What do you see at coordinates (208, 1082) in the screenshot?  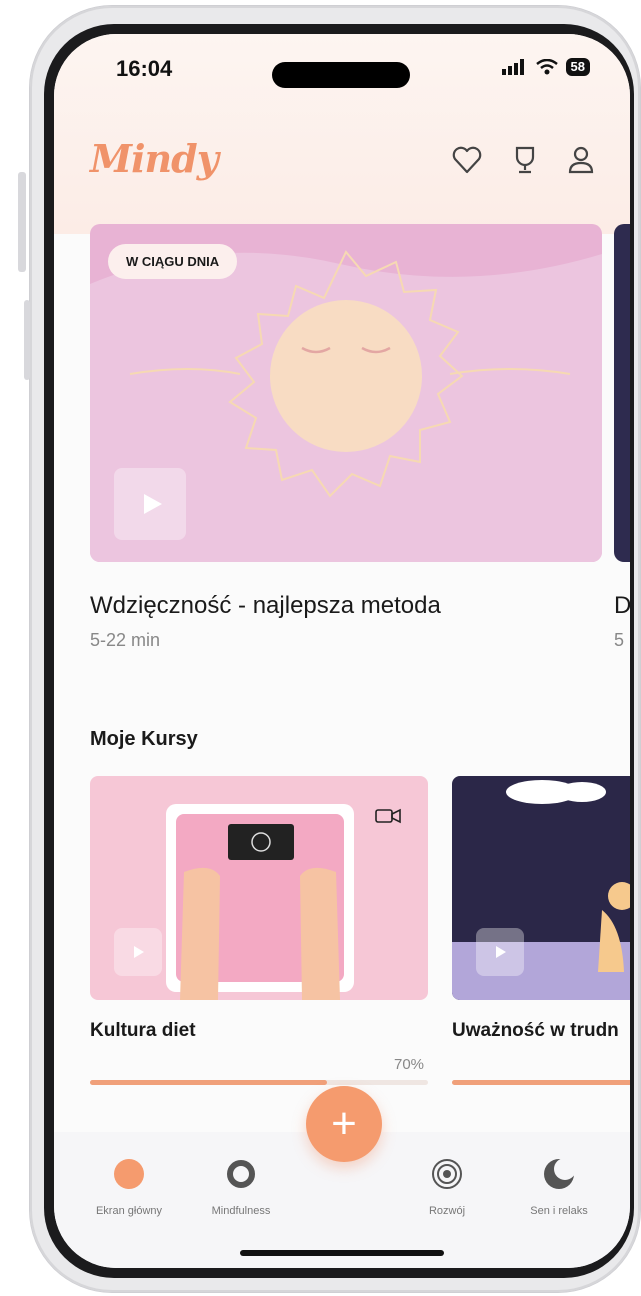 I see `course-progress-fill` at bounding box center [208, 1082].